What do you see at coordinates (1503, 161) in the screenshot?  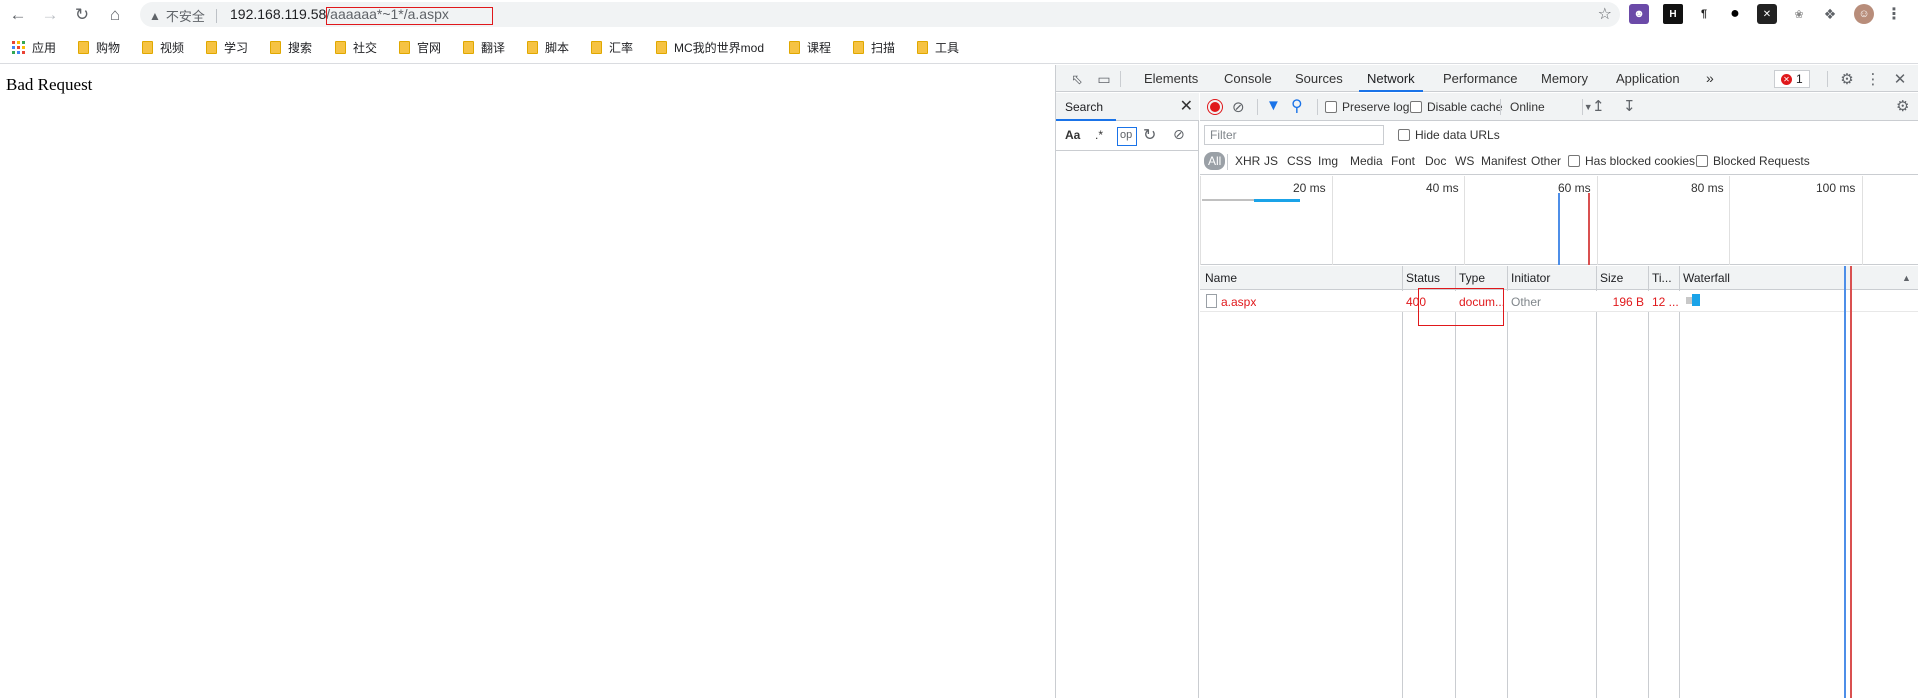 I see `type-filter-manifest: Manifest` at bounding box center [1503, 161].